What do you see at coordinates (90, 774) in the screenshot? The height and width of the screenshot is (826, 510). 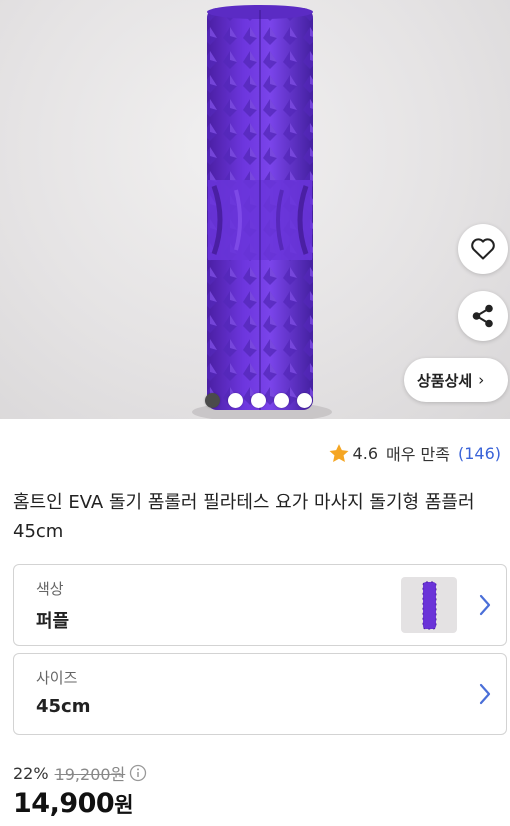 I see `original-price: 19,200원` at bounding box center [90, 774].